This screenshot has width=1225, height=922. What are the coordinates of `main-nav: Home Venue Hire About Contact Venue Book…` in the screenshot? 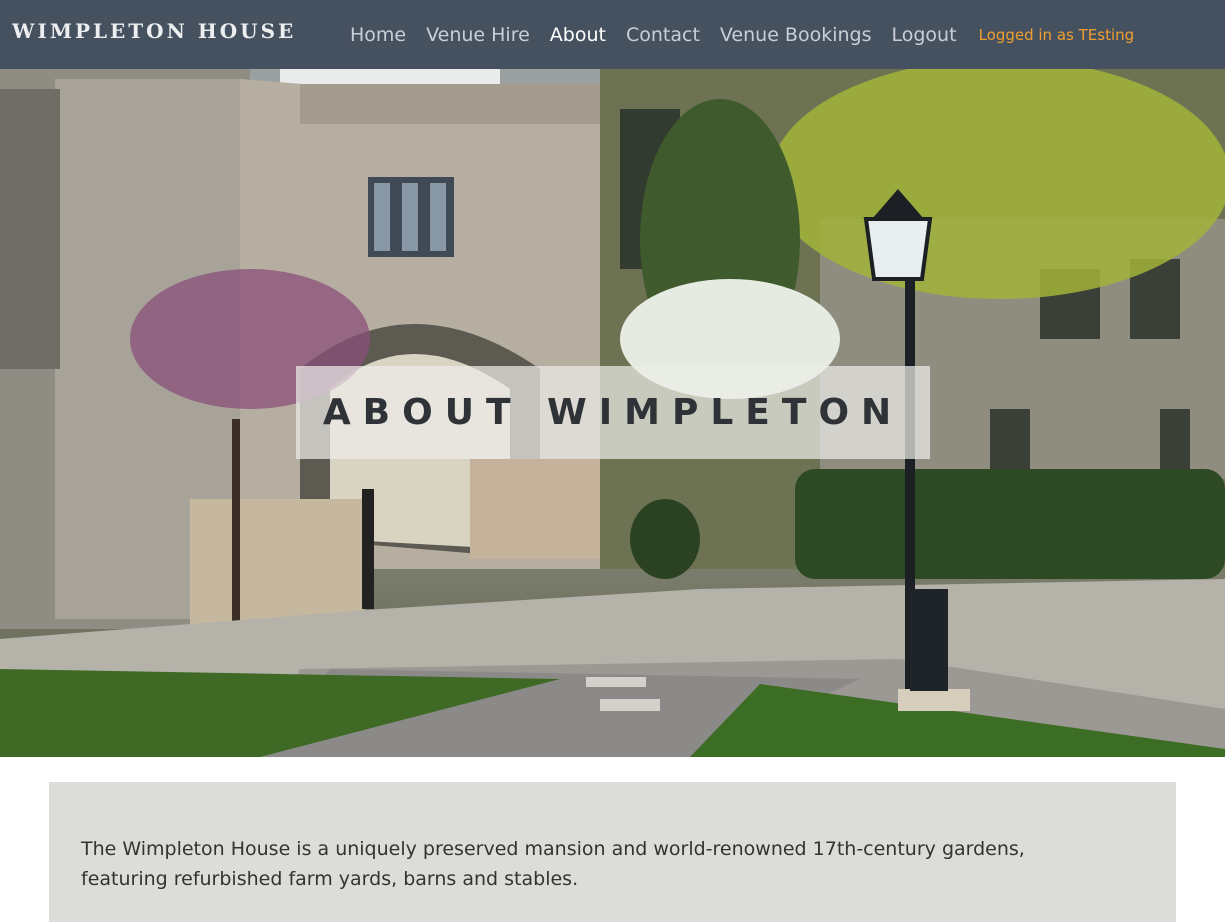 It's located at (737, 34).